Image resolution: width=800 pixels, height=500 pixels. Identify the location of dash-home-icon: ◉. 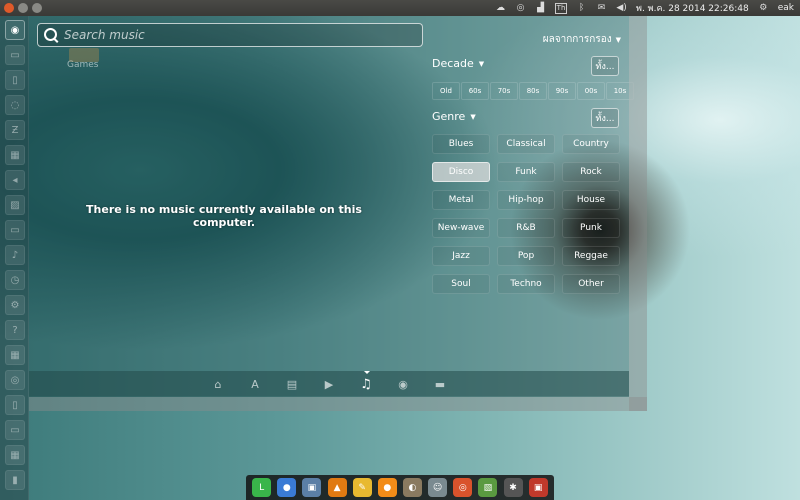
(15, 30).